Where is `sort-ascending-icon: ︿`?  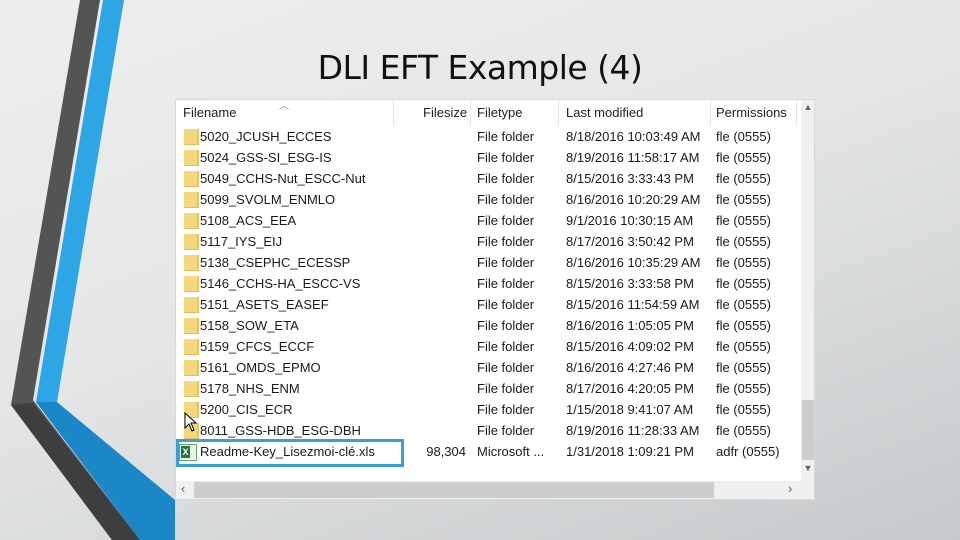 sort-ascending-icon: ︿ is located at coordinates (284, 106).